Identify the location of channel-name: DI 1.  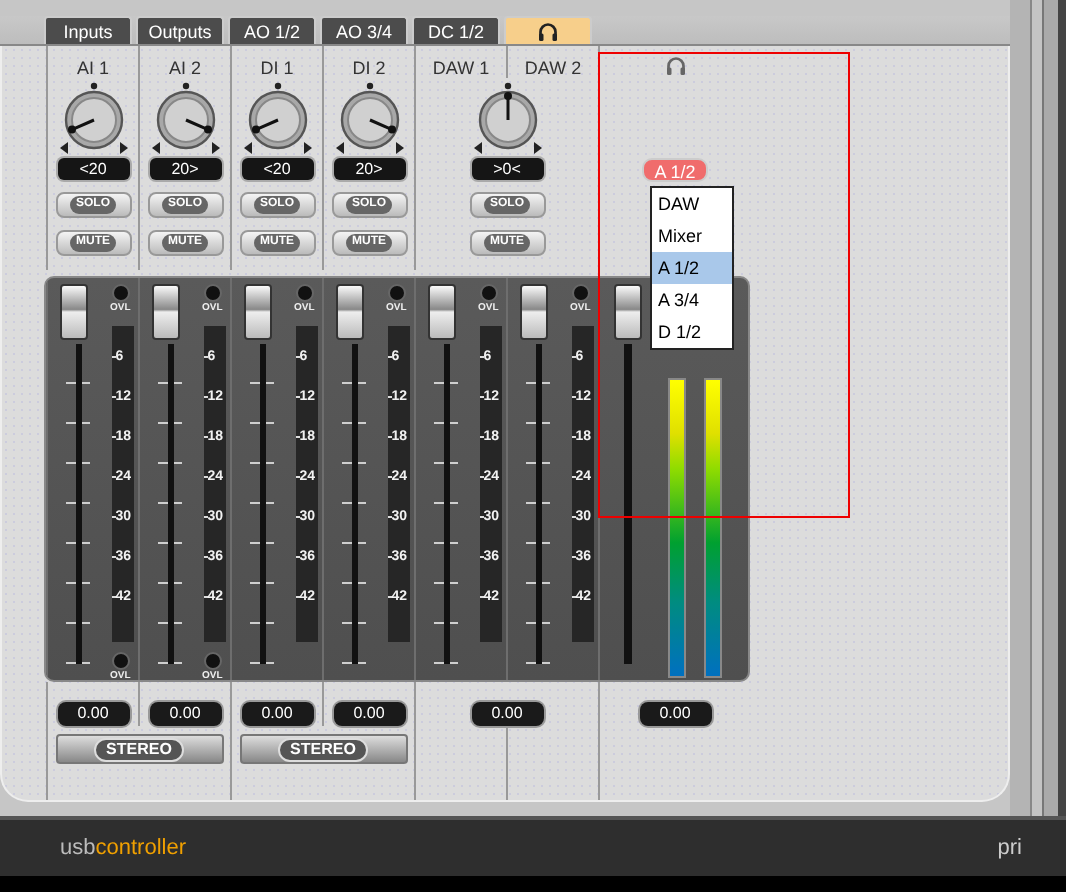
(277, 68).